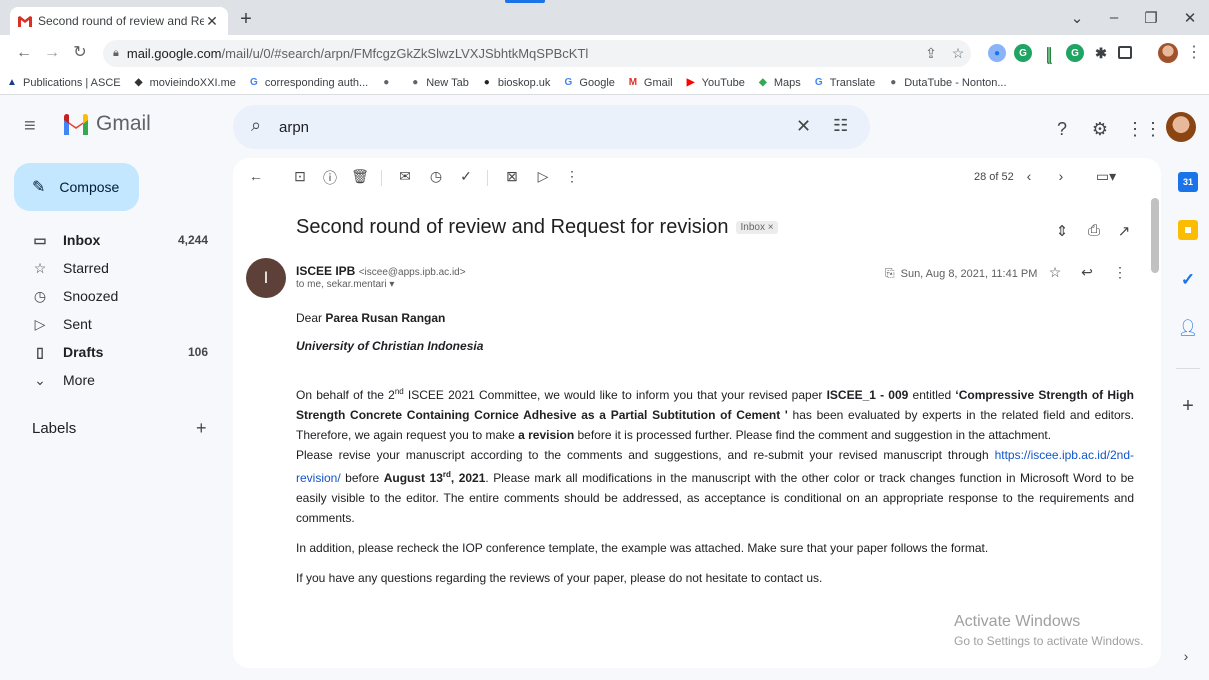 The width and height of the screenshot is (1209, 680). Describe the element at coordinates (390, 346) in the screenshot. I see `university-line: University of Christian Indonesia` at that location.